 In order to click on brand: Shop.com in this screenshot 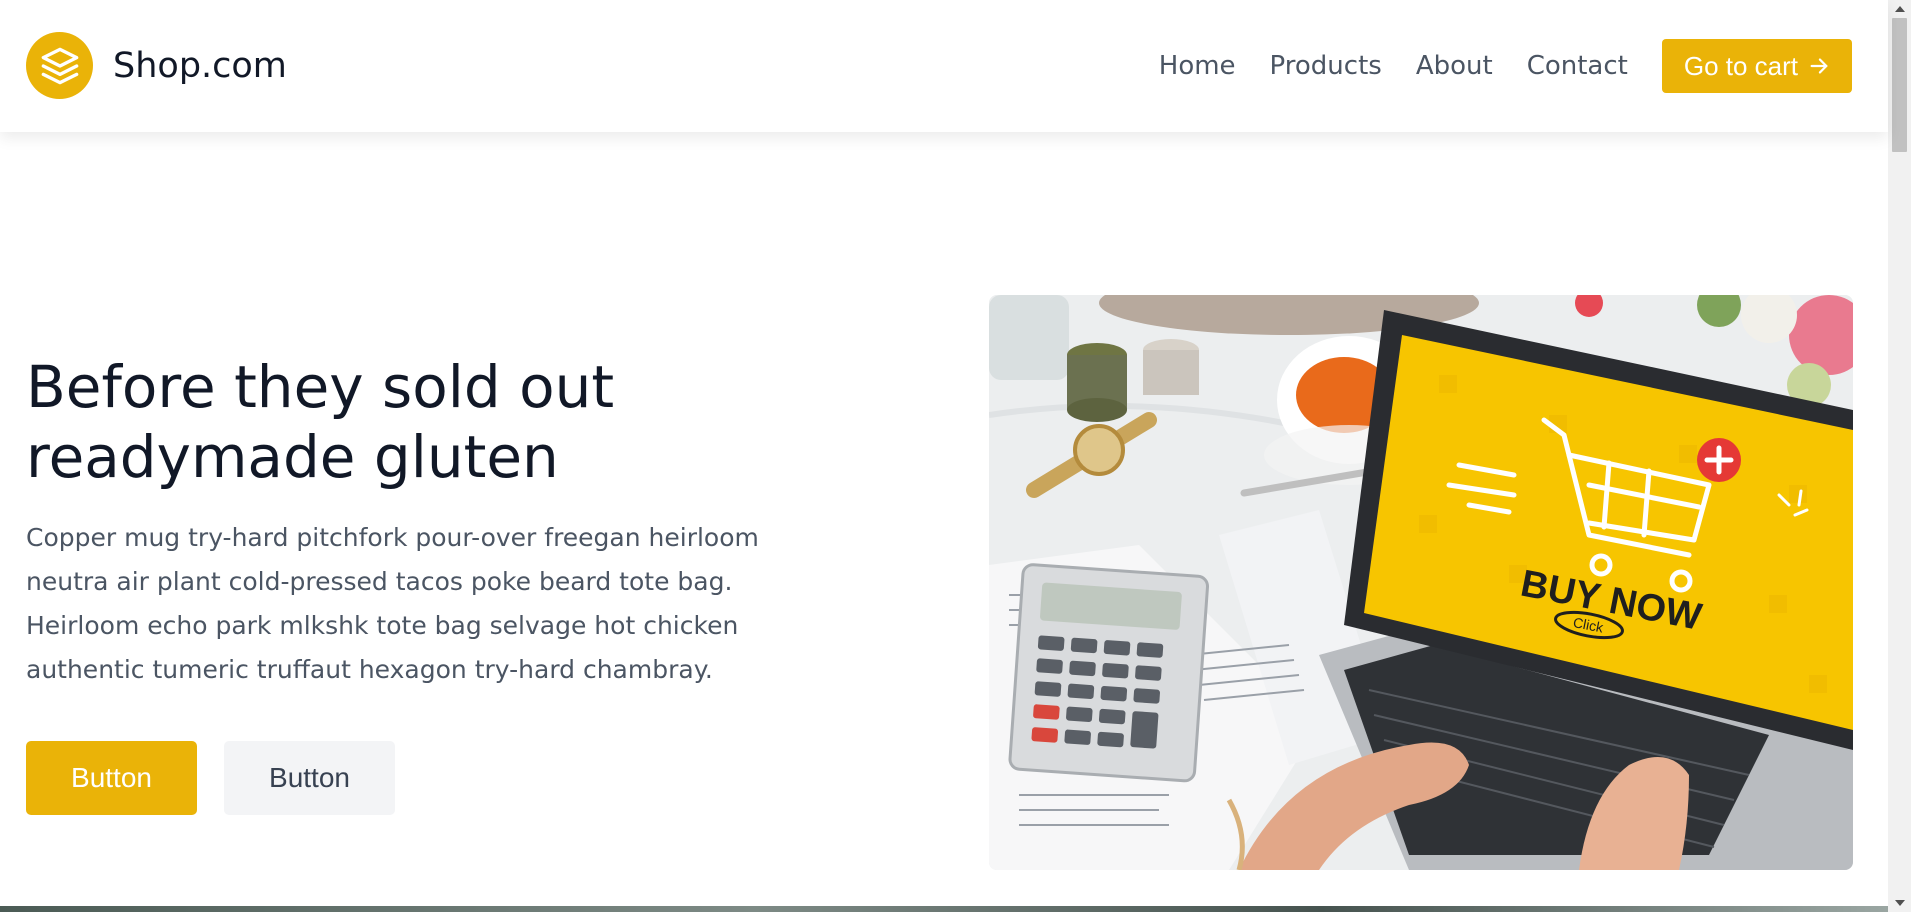, I will do `click(156, 65)`.